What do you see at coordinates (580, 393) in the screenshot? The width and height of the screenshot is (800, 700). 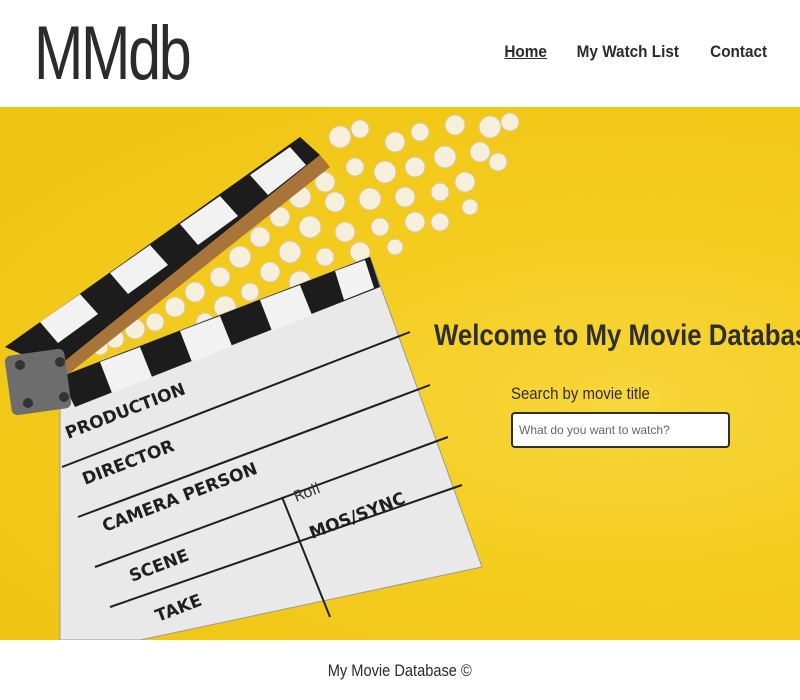 I see `search-label: Search by movie title` at bounding box center [580, 393].